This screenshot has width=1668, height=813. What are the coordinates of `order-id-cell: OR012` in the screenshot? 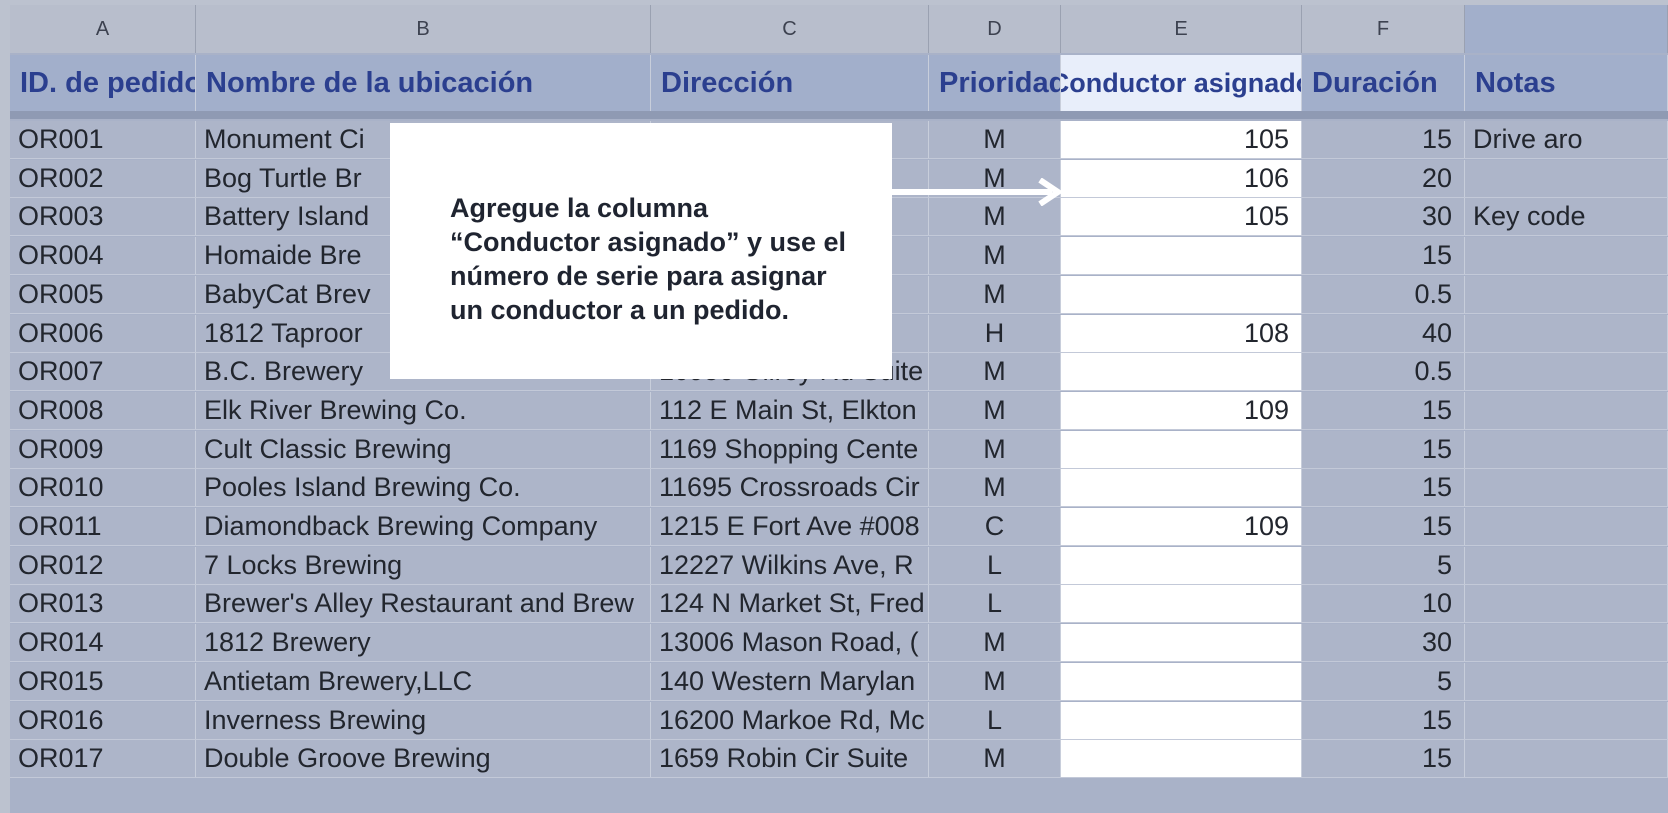 It's located at (103, 565).